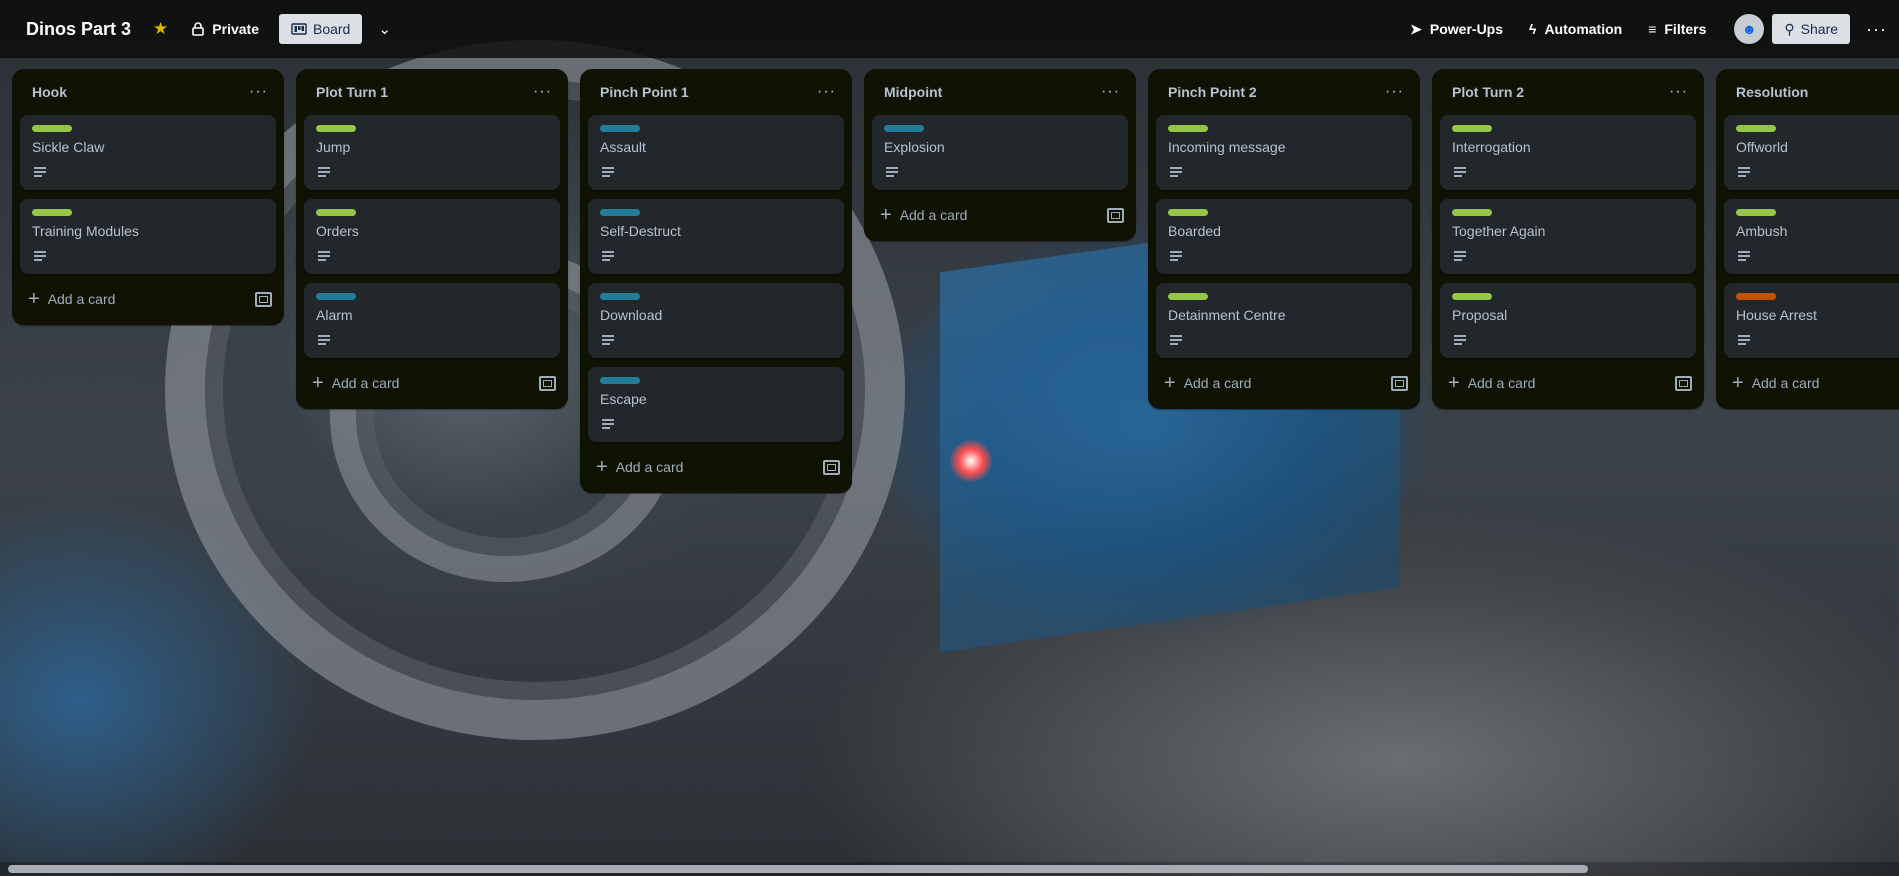 This screenshot has height=876, width=1899. I want to click on card: Download, so click(716, 320).